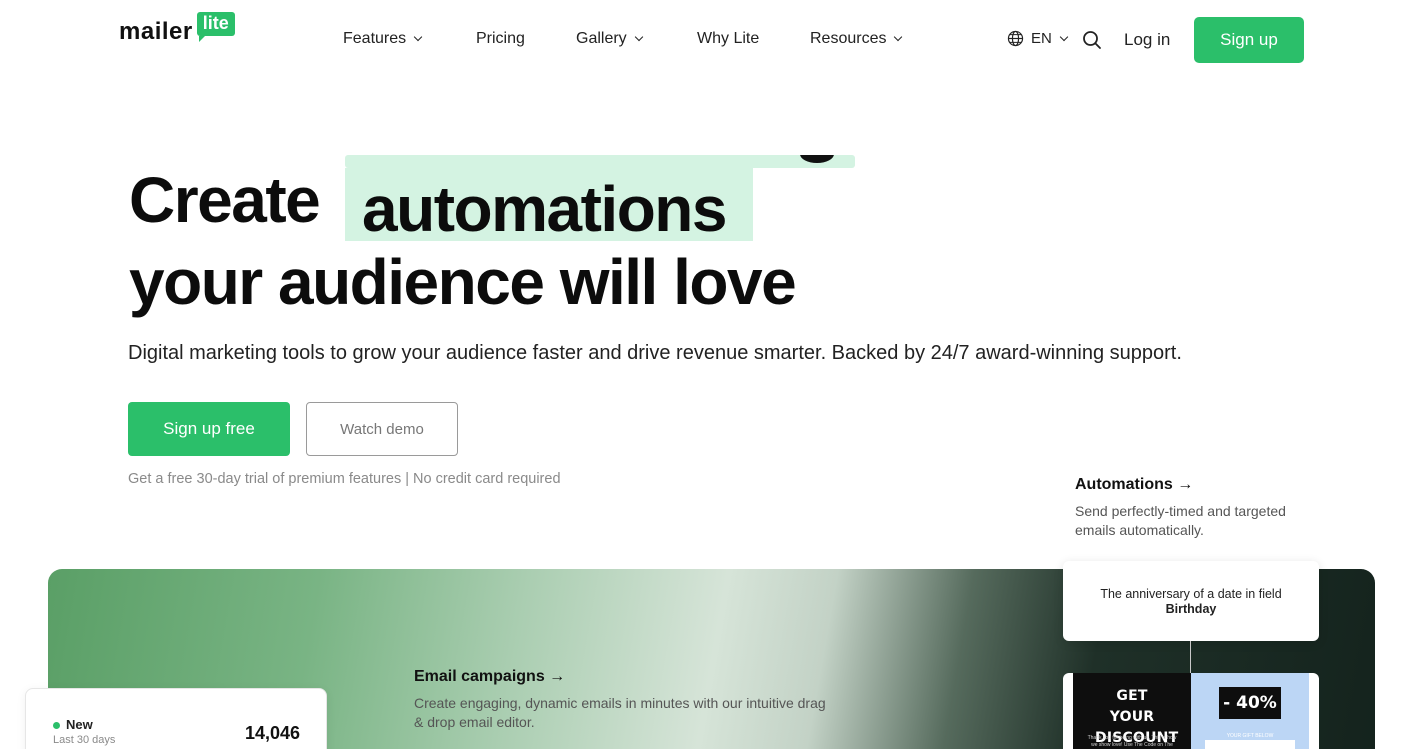  I want to click on signup-button: Sign up, so click(1249, 40).